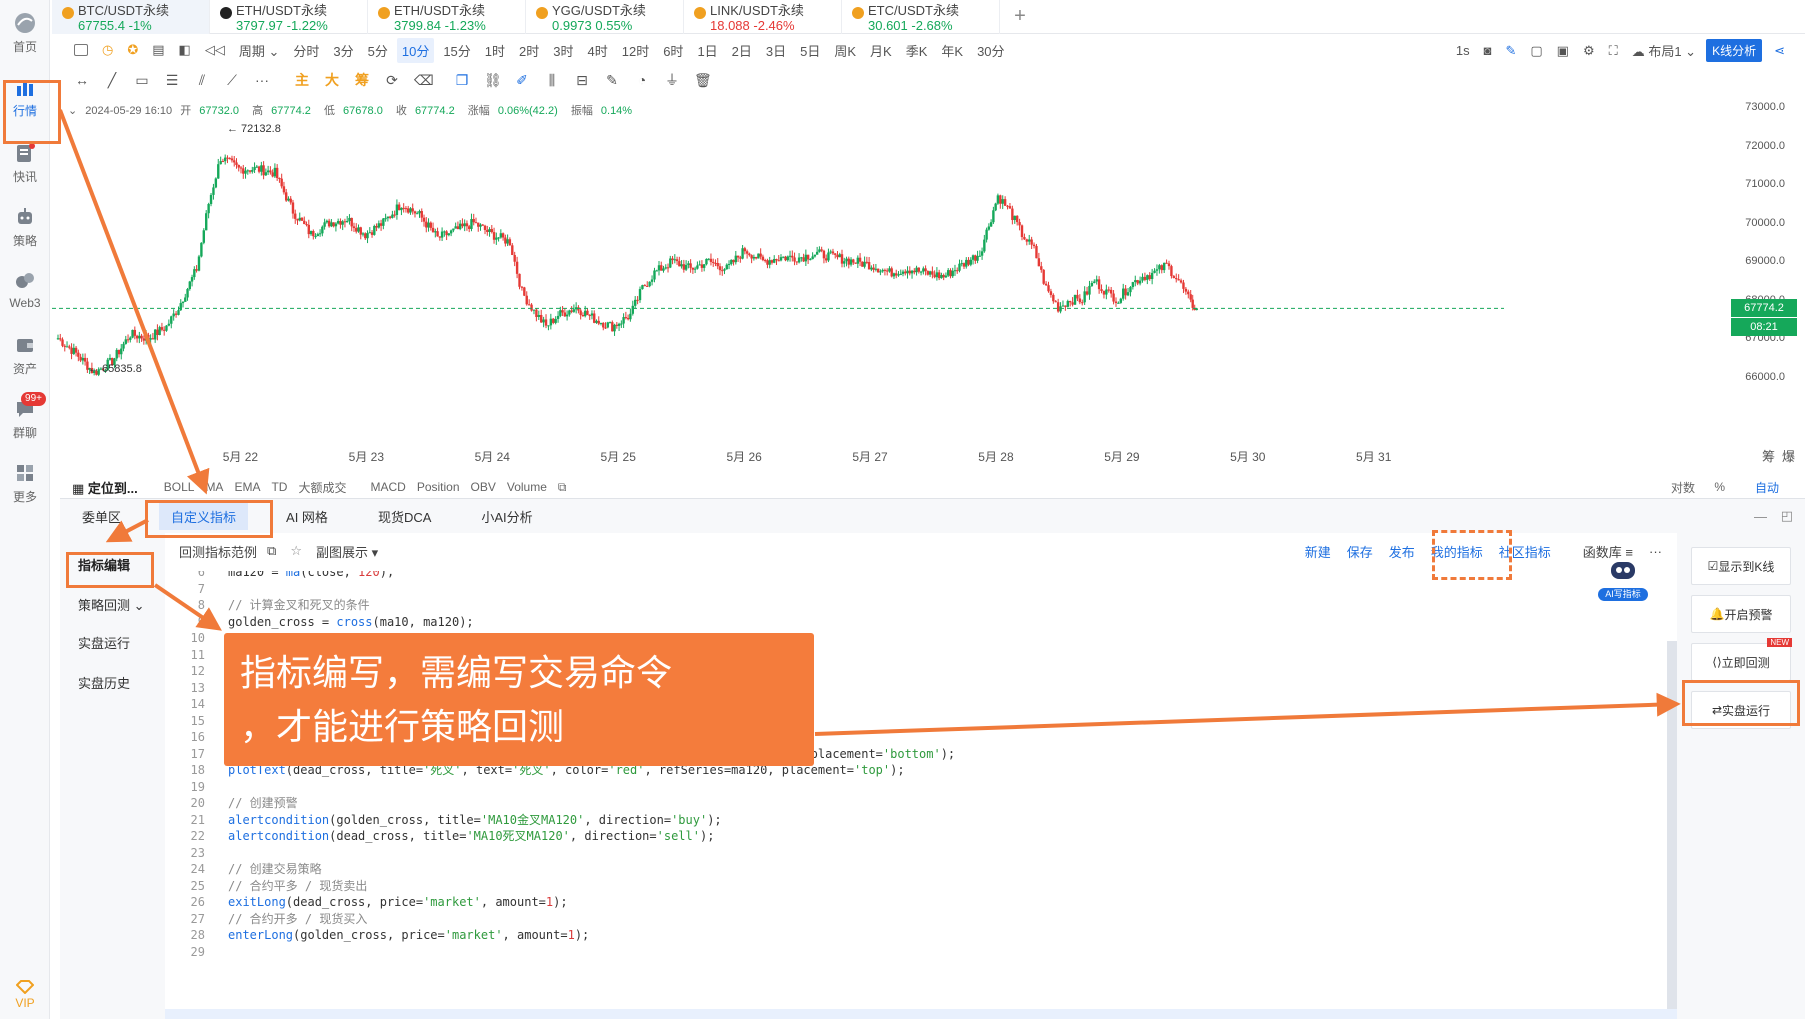 This screenshot has height=1019, width=1805. I want to click on indicator-ma: MA, so click(214, 487).